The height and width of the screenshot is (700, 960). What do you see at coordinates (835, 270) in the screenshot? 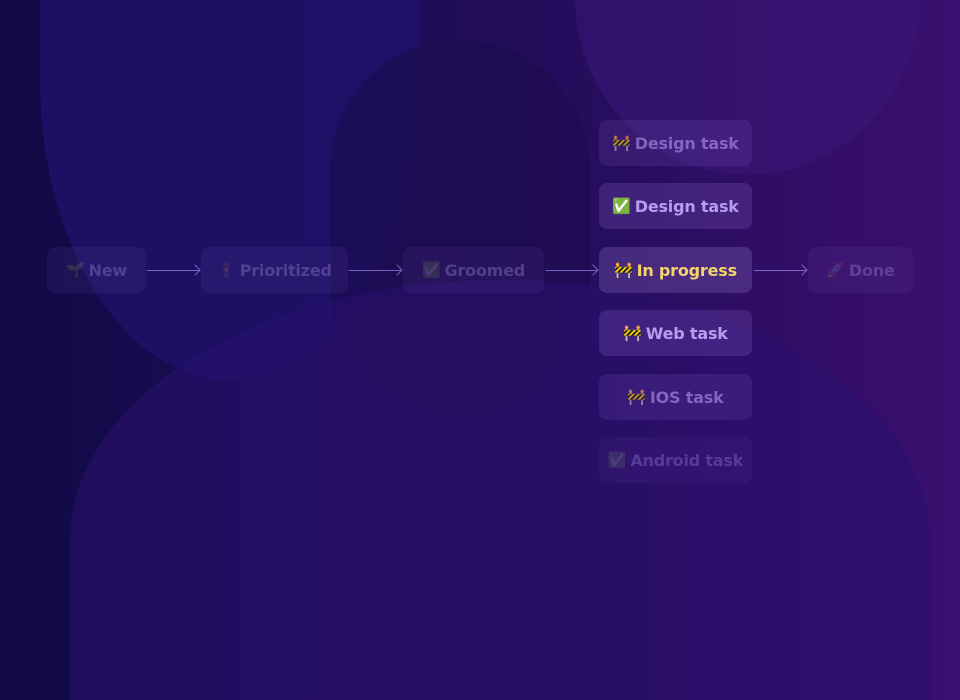
I see `rocket-icon: 🚀` at bounding box center [835, 270].